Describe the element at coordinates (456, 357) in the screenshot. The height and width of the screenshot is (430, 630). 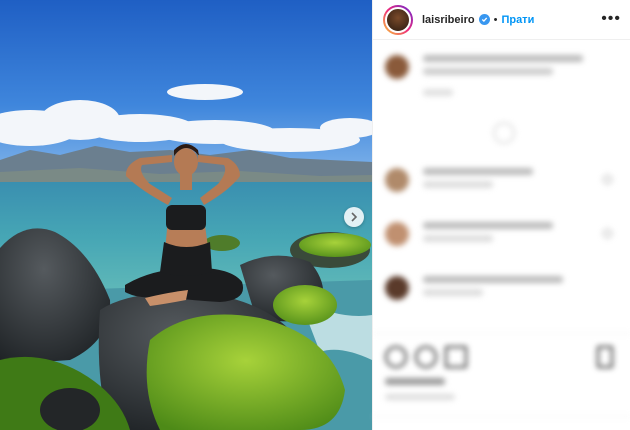
I see `paper-plane-icon` at that location.